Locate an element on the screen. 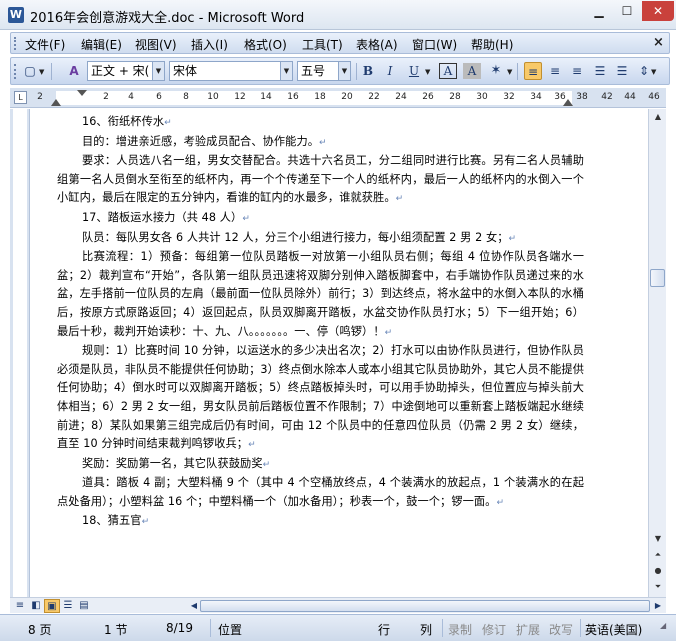  align-right-icon: ≡ is located at coordinates (577, 71).